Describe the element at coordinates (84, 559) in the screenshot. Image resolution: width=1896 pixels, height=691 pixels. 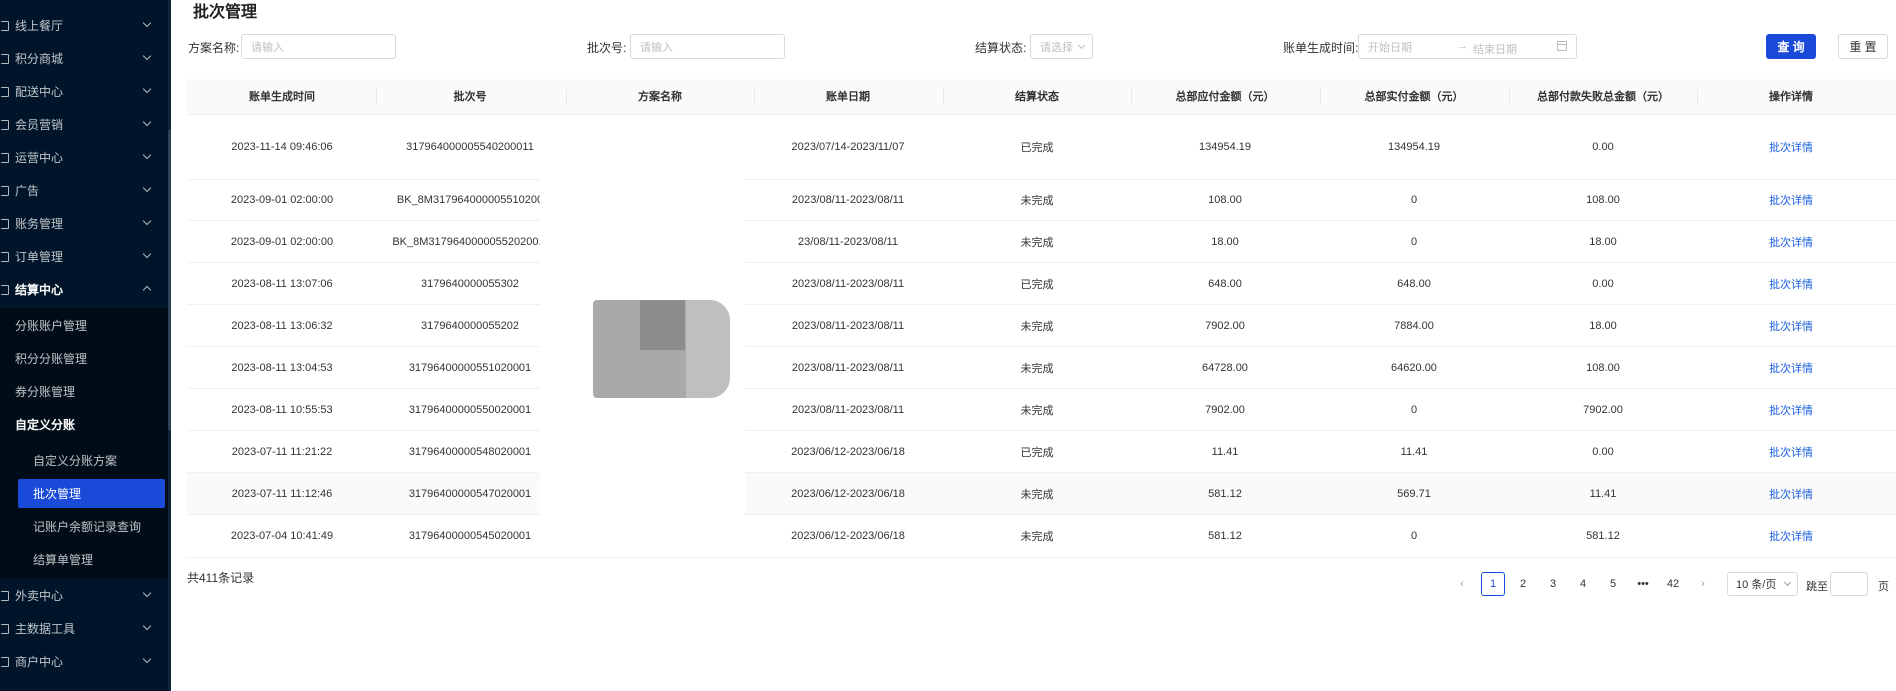
I see `sidebar-subitem: 结算单管理` at that location.